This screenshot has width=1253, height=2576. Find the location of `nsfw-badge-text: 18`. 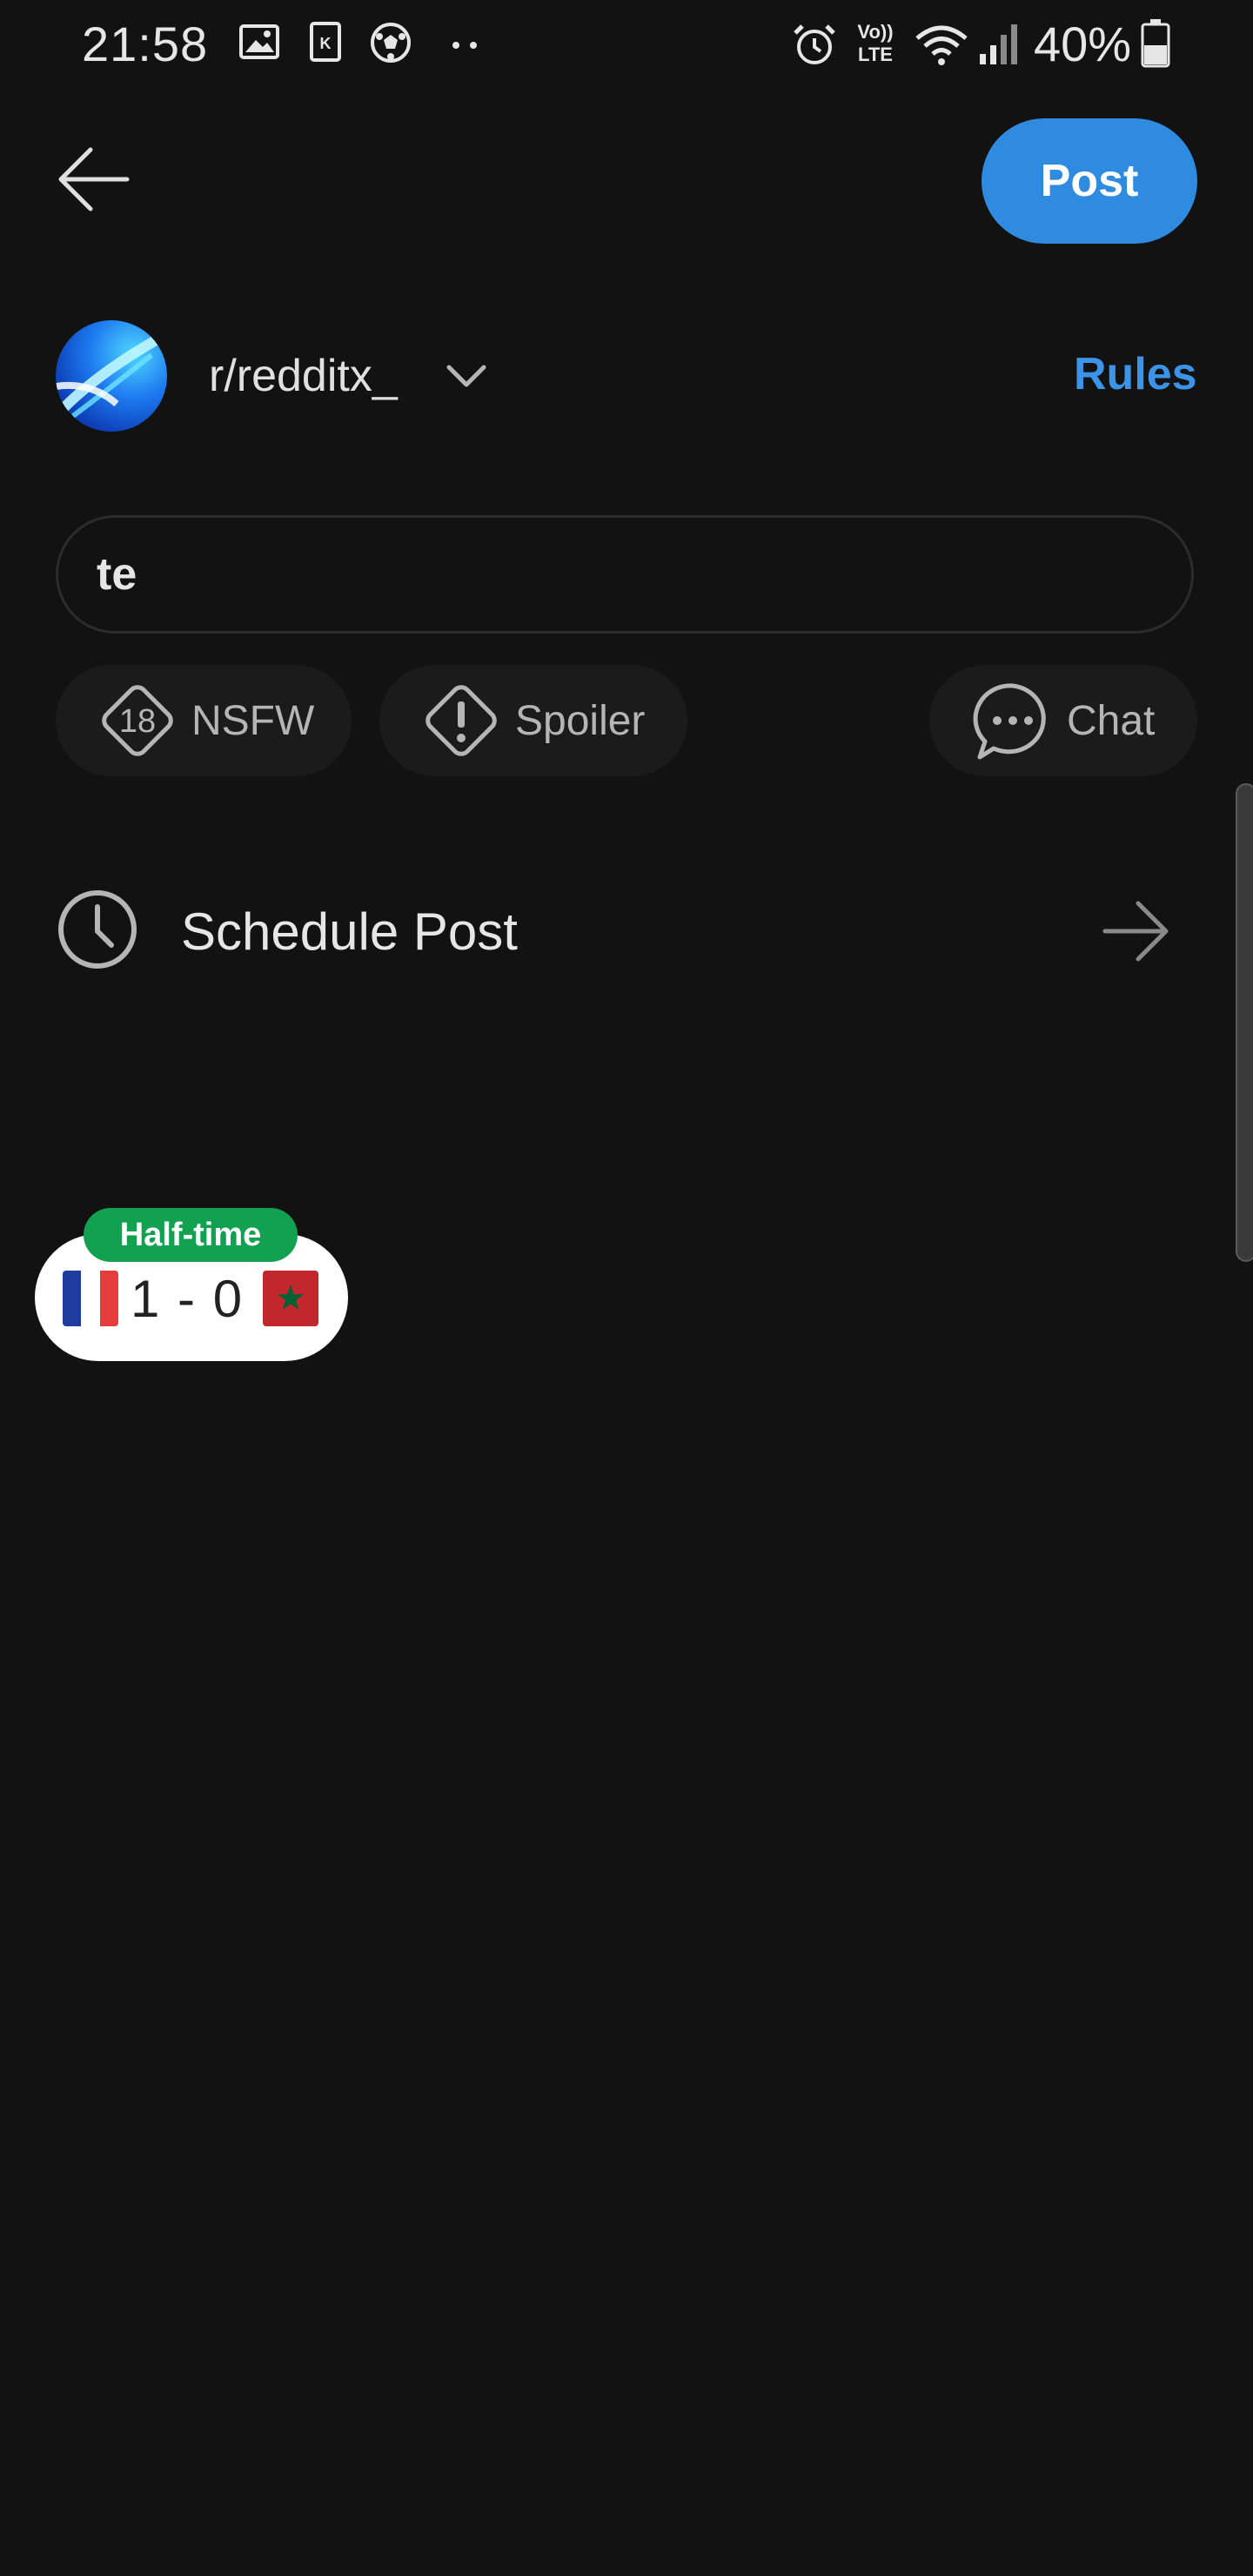

nsfw-badge-text: 18 is located at coordinates (137, 721).